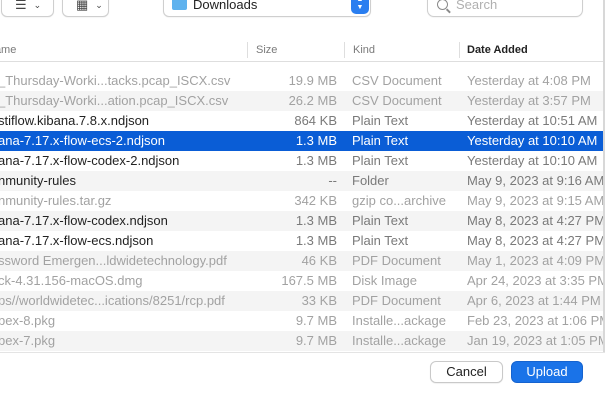  I want to click on file-kind: Disk Image, so click(385, 280).